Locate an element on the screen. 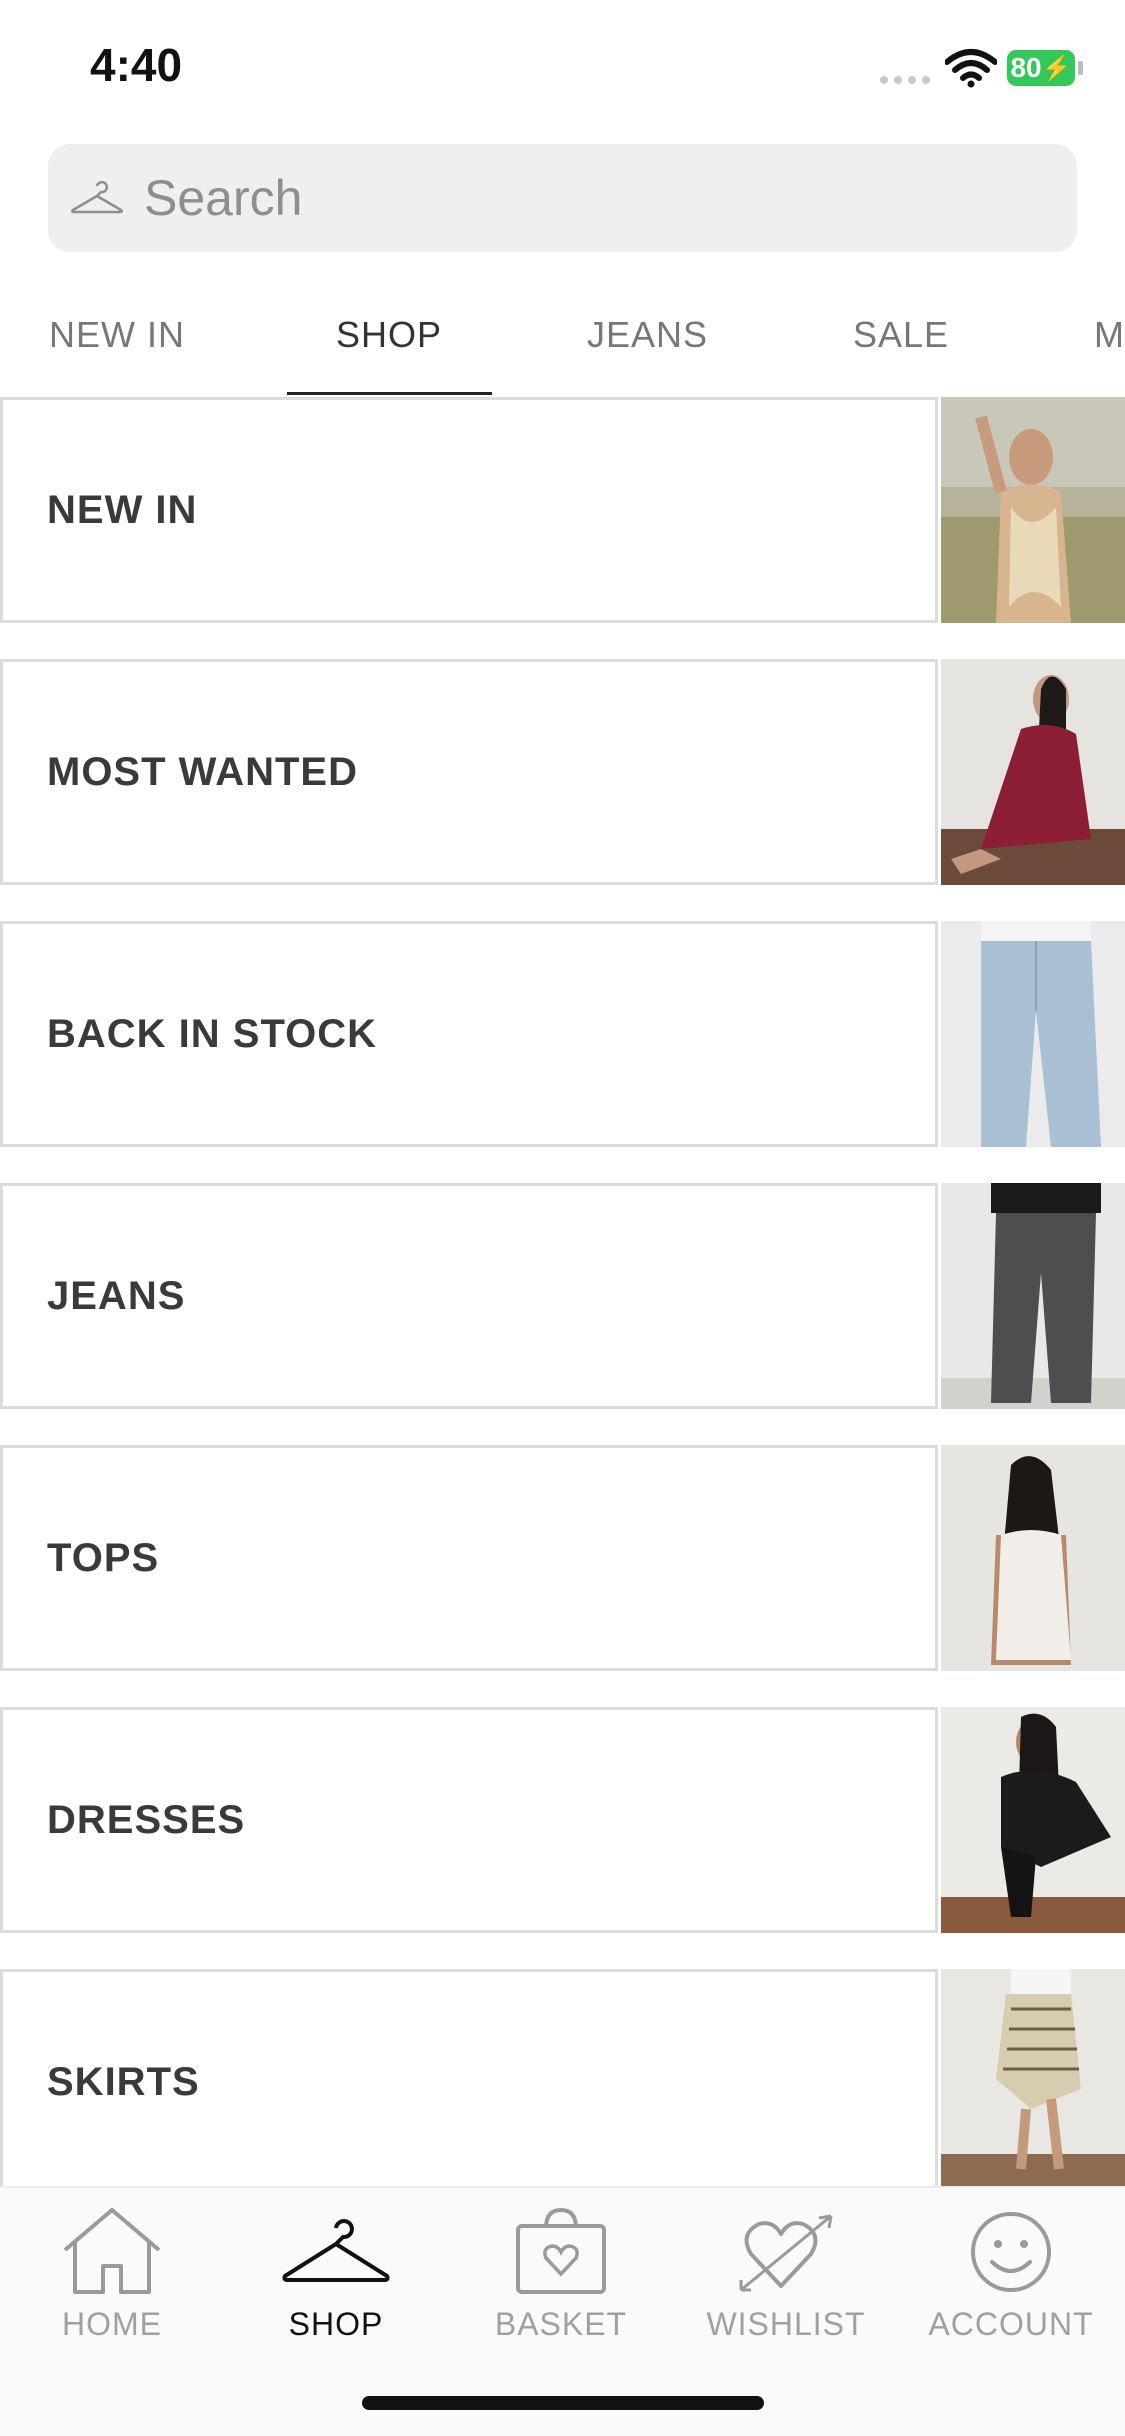  category-row-most-wanted: MOST WANTED is located at coordinates (562, 772).